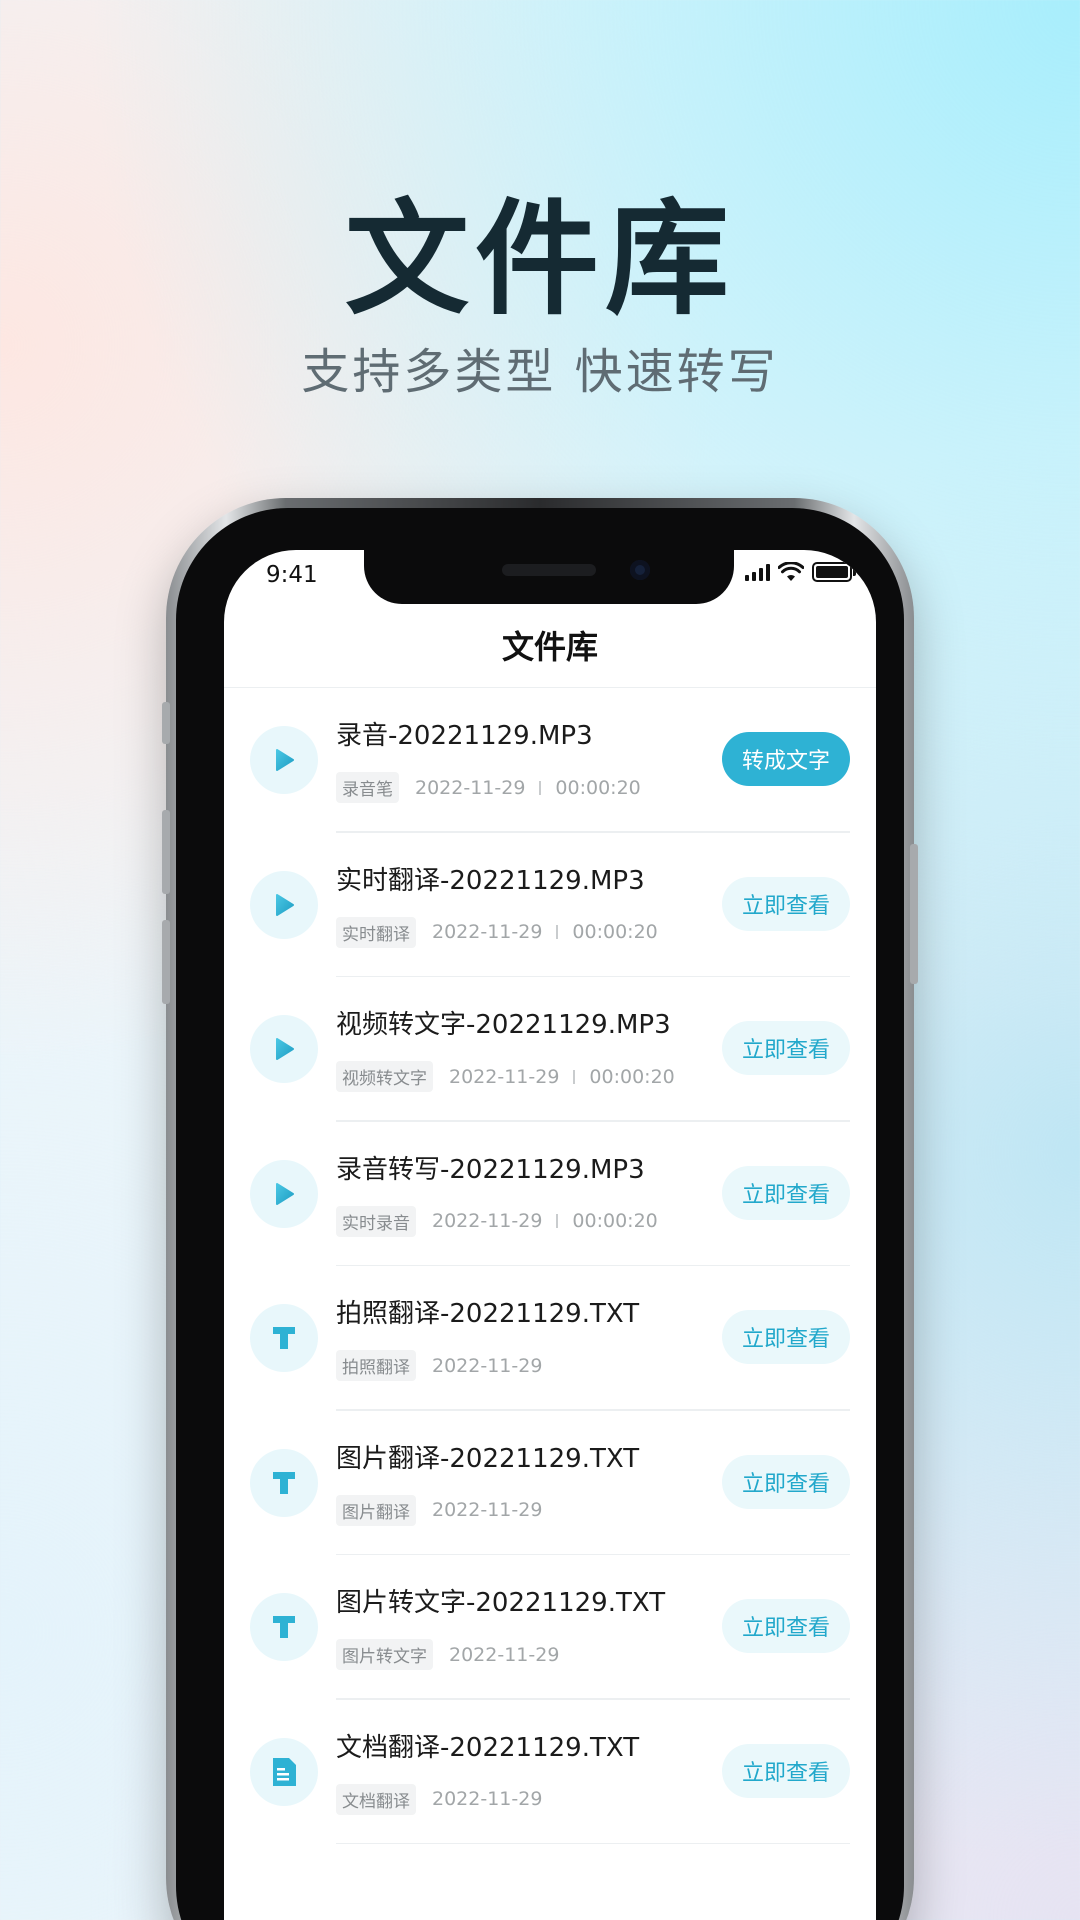 This screenshot has height=1920, width=1080. Describe the element at coordinates (376, 1510) in the screenshot. I see `file-source-tag: 图片翻译` at that location.